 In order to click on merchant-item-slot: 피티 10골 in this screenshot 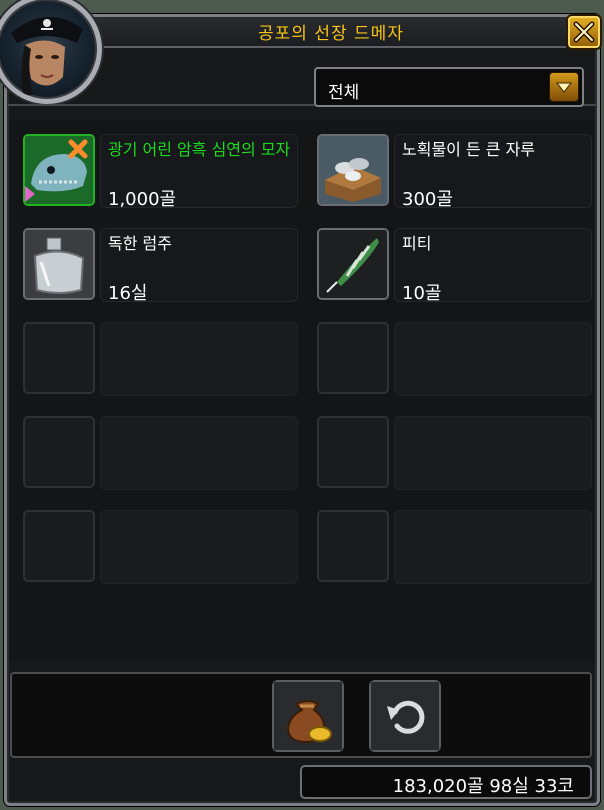, I will do `click(455, 265)`.